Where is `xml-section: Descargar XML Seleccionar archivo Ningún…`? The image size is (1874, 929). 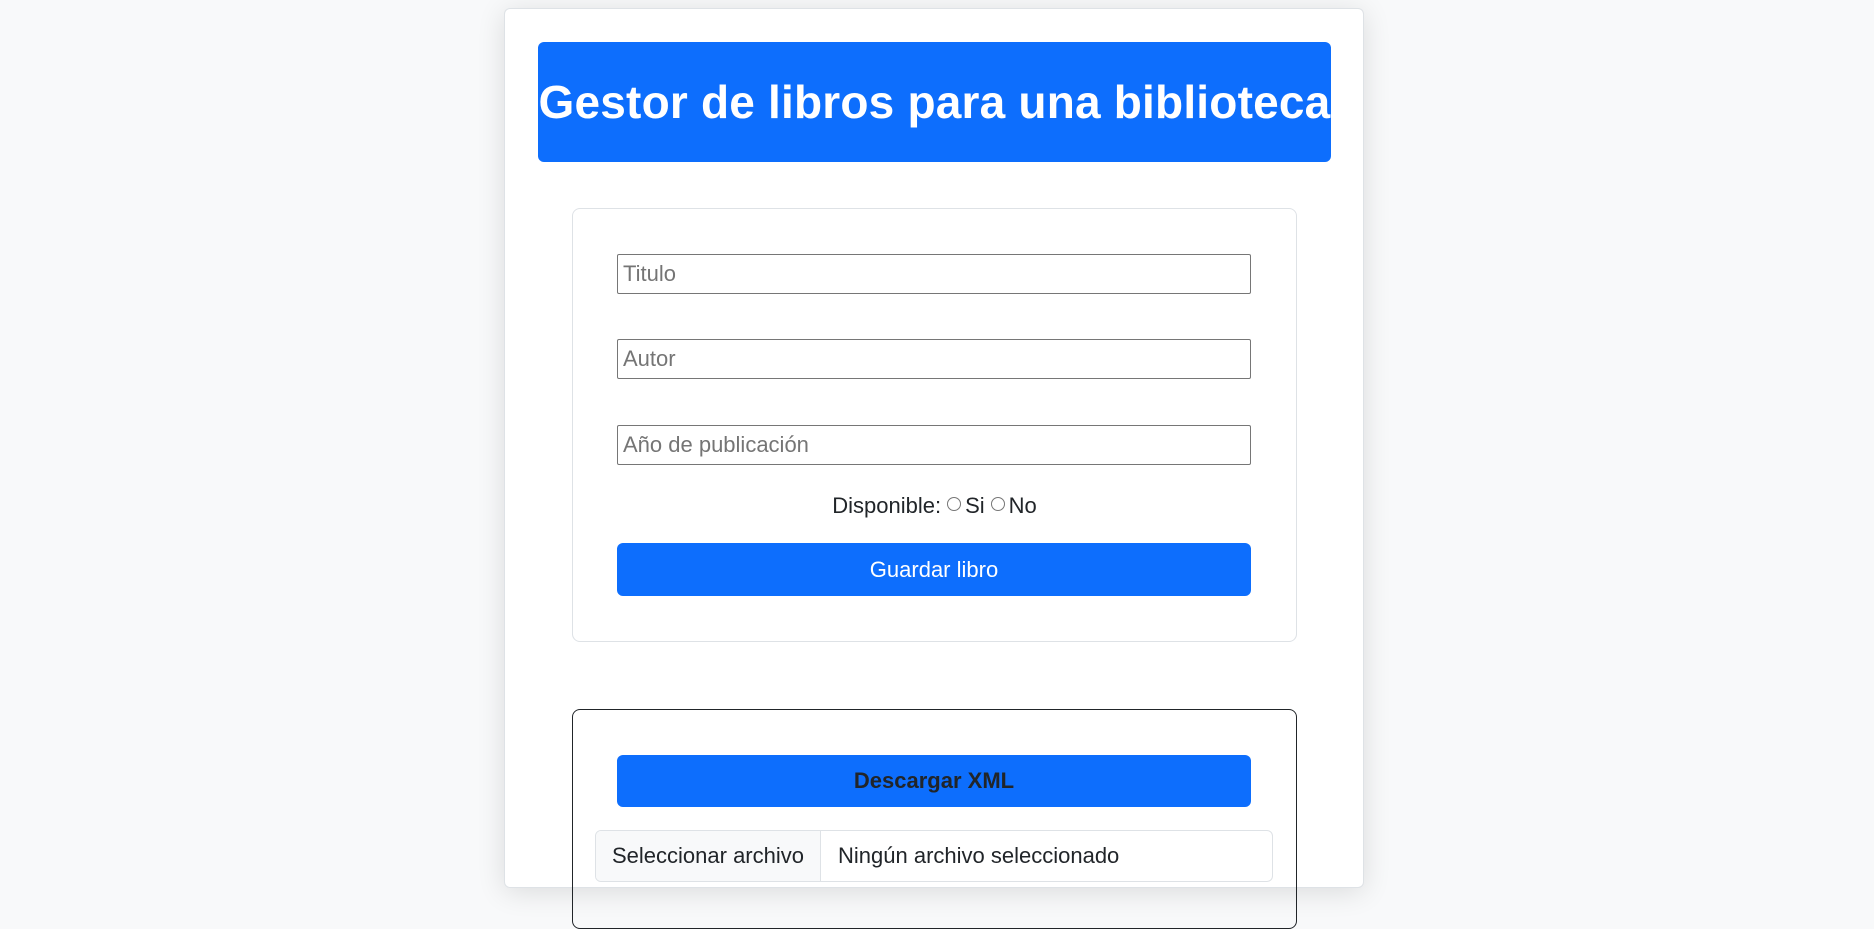 xml-section: Descargar XML Seleccionar archivo Ningún… is located at coordinates (934, 819).